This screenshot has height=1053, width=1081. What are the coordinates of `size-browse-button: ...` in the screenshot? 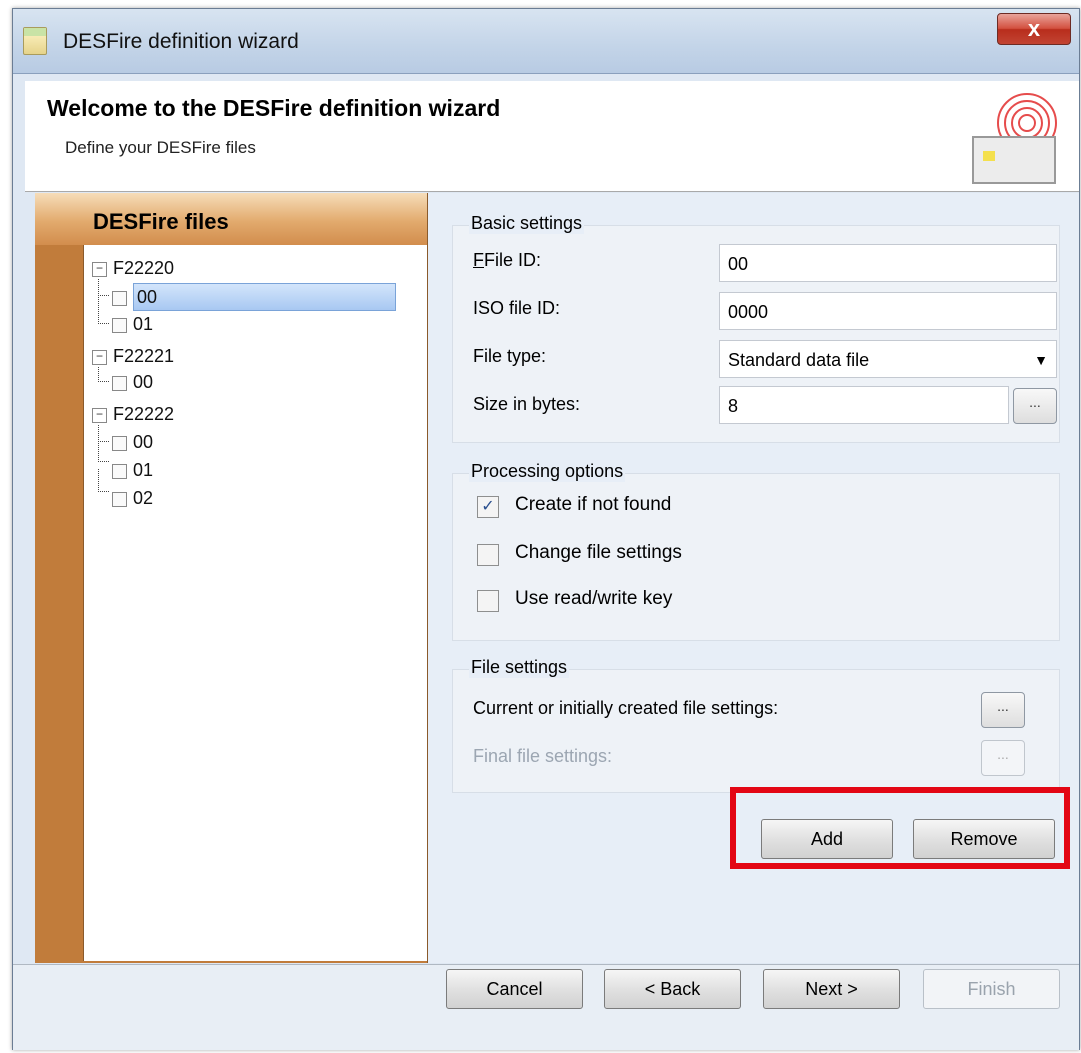 It's located at (1035, 406).